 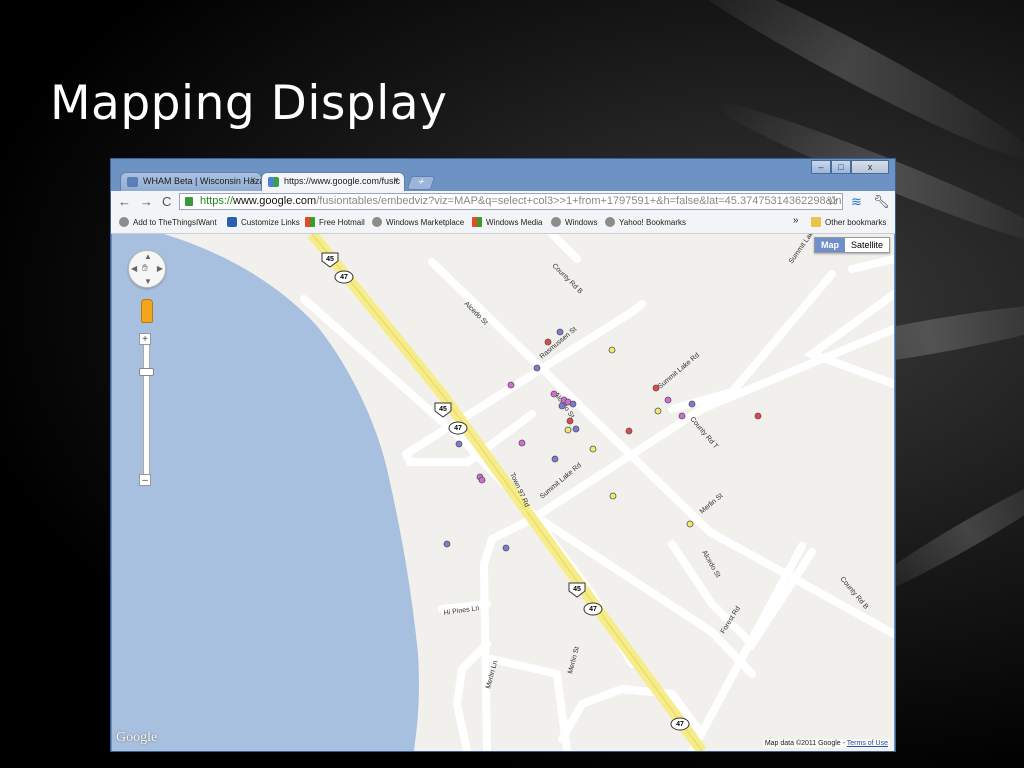 What do you see at coordinates (870, 167) in the screenshot?
I see `close-window-button: x` at bounding box center [870, 167].